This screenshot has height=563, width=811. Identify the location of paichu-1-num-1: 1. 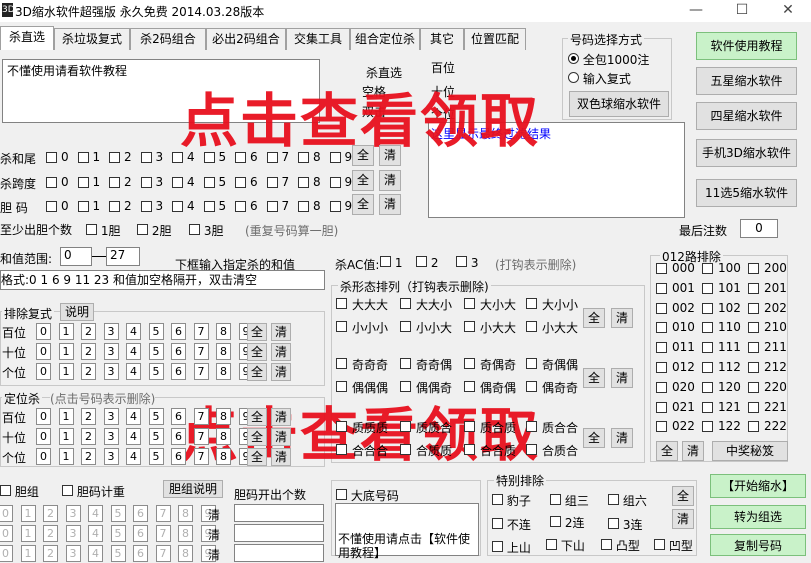
(66, 351).